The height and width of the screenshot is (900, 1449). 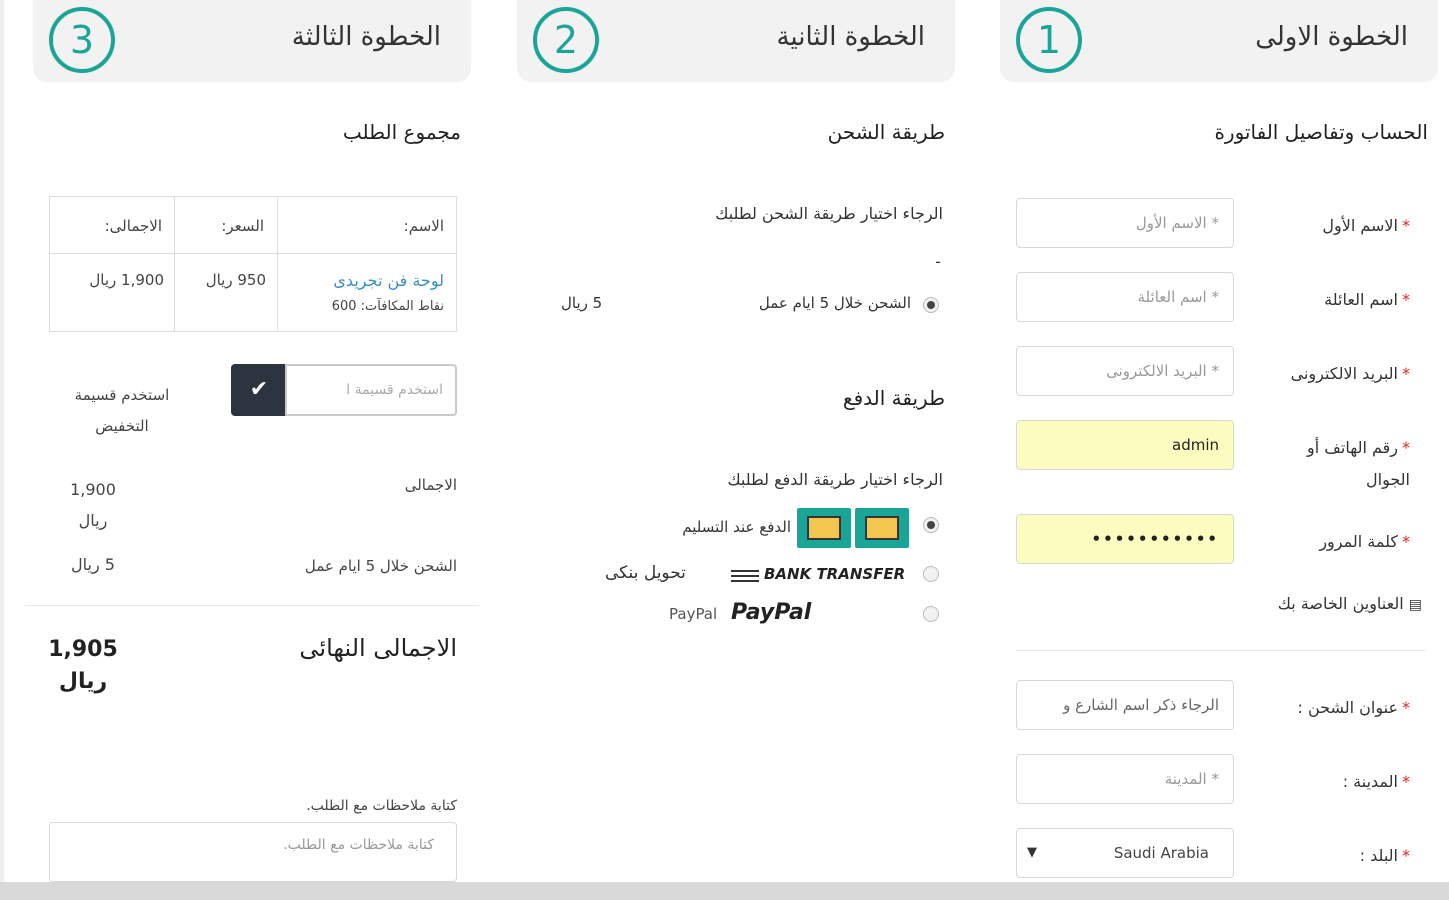 I want to click on shipping-dash: -, so click(x=938, y=261).